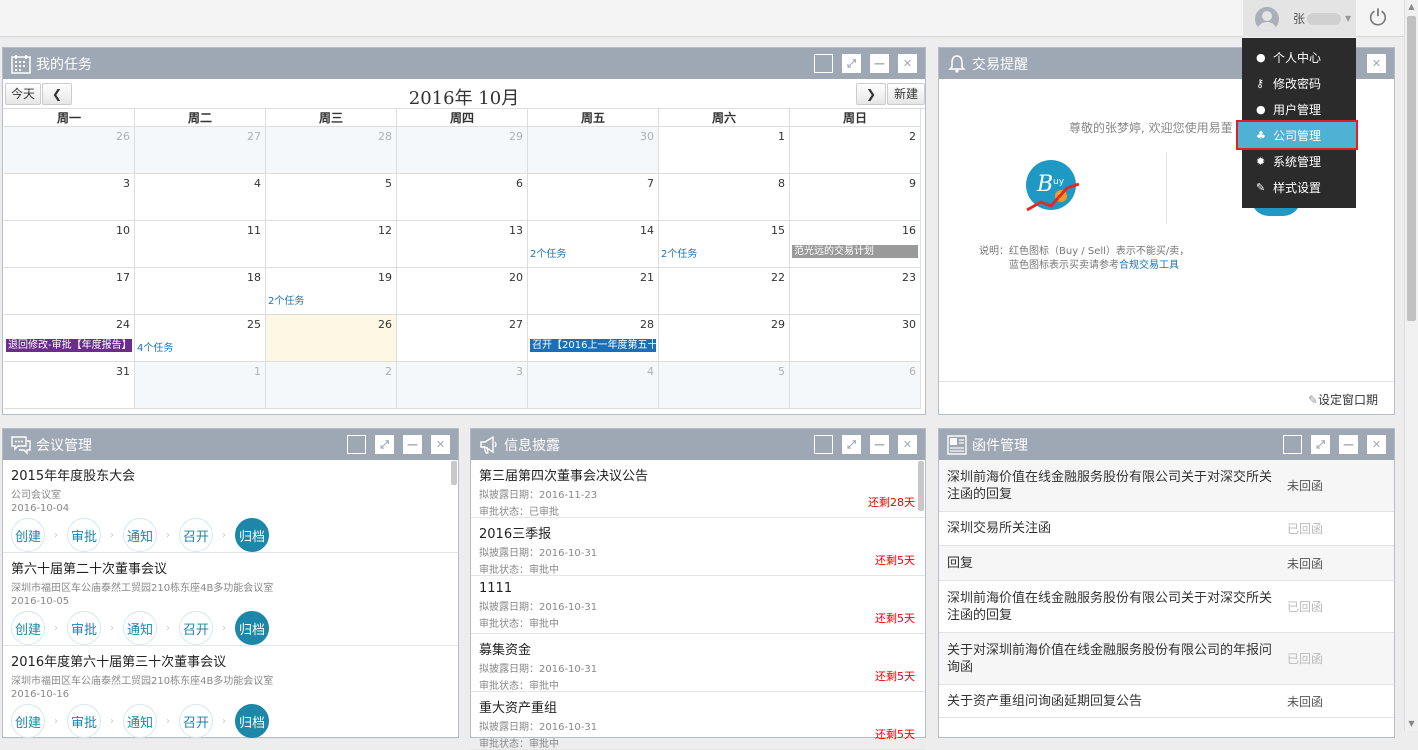 The height and width of the screenshot is (750, 1418). Describe the element at coordinates (1343, 399) in the screenshot. I see `set-window-button: ✎设定窗口期` at that location.